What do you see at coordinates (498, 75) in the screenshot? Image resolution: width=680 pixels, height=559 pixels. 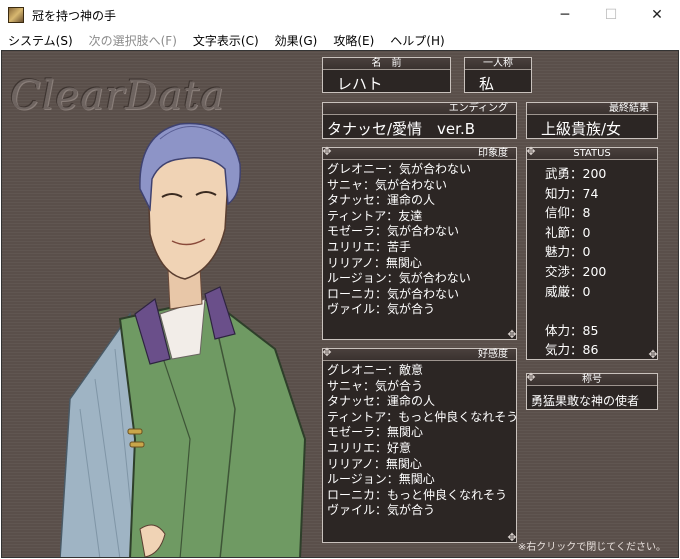 I see `pronoun-panel: 一人称 私` at bounding box center [498, 75].